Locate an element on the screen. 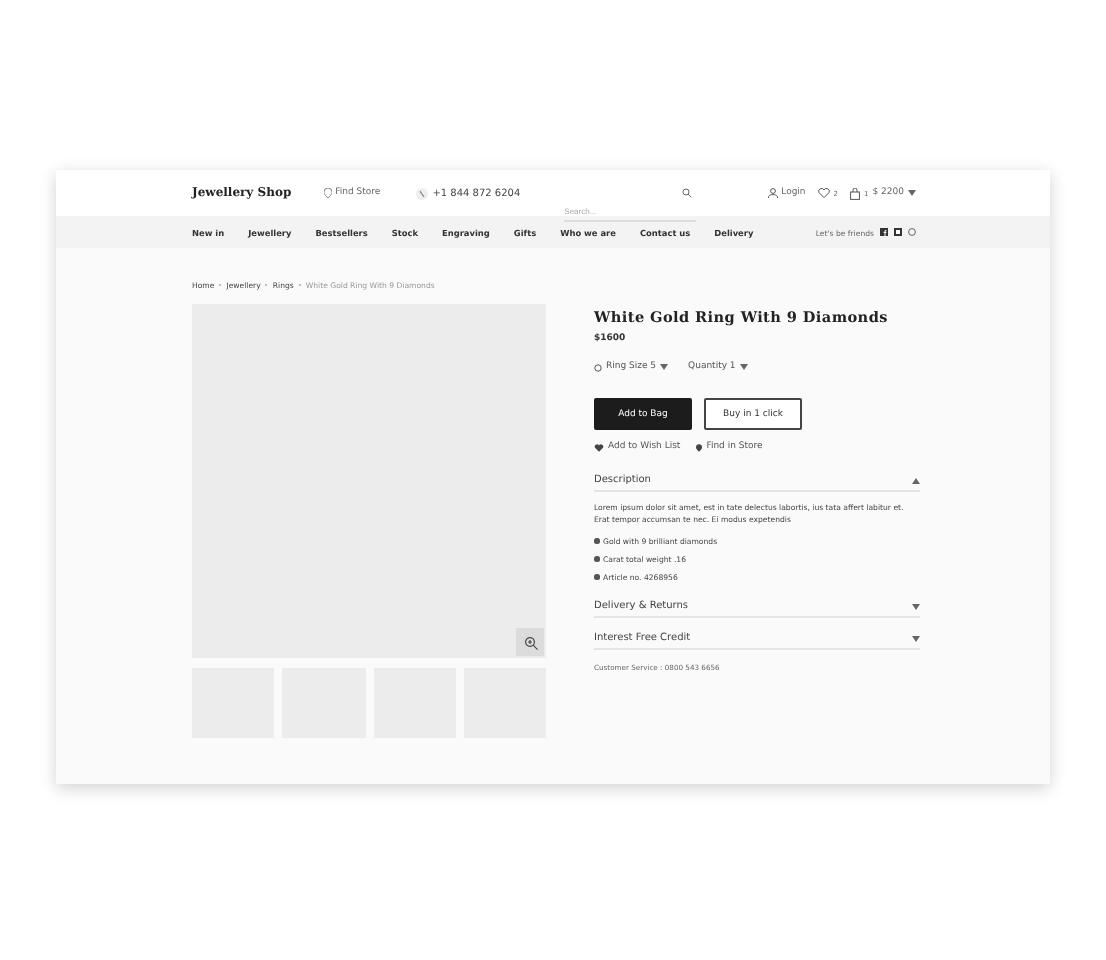 This screenshot has height=960, width=1106. square-social-icon is located at coordinates (898, 232).